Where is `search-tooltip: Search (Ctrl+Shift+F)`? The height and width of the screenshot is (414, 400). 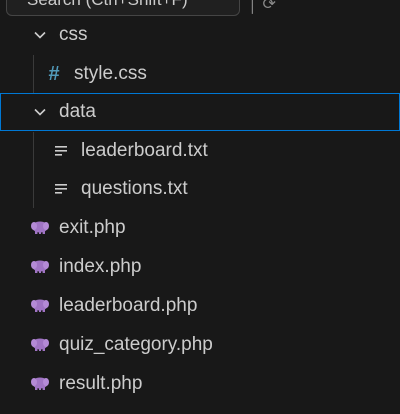
search-tooltip: Search (Ctrl+Shift+F) is located at coordinates (123, 8).